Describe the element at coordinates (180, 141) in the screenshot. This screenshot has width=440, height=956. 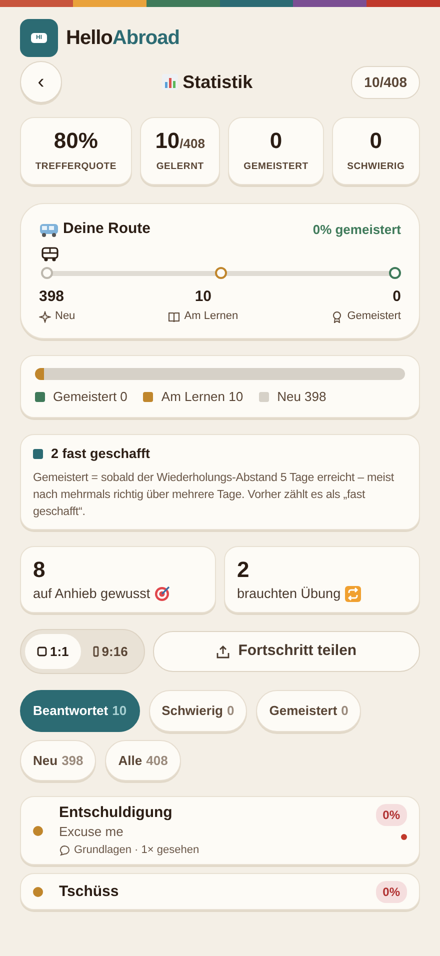
I see `stat-value: 10/408` at that location.